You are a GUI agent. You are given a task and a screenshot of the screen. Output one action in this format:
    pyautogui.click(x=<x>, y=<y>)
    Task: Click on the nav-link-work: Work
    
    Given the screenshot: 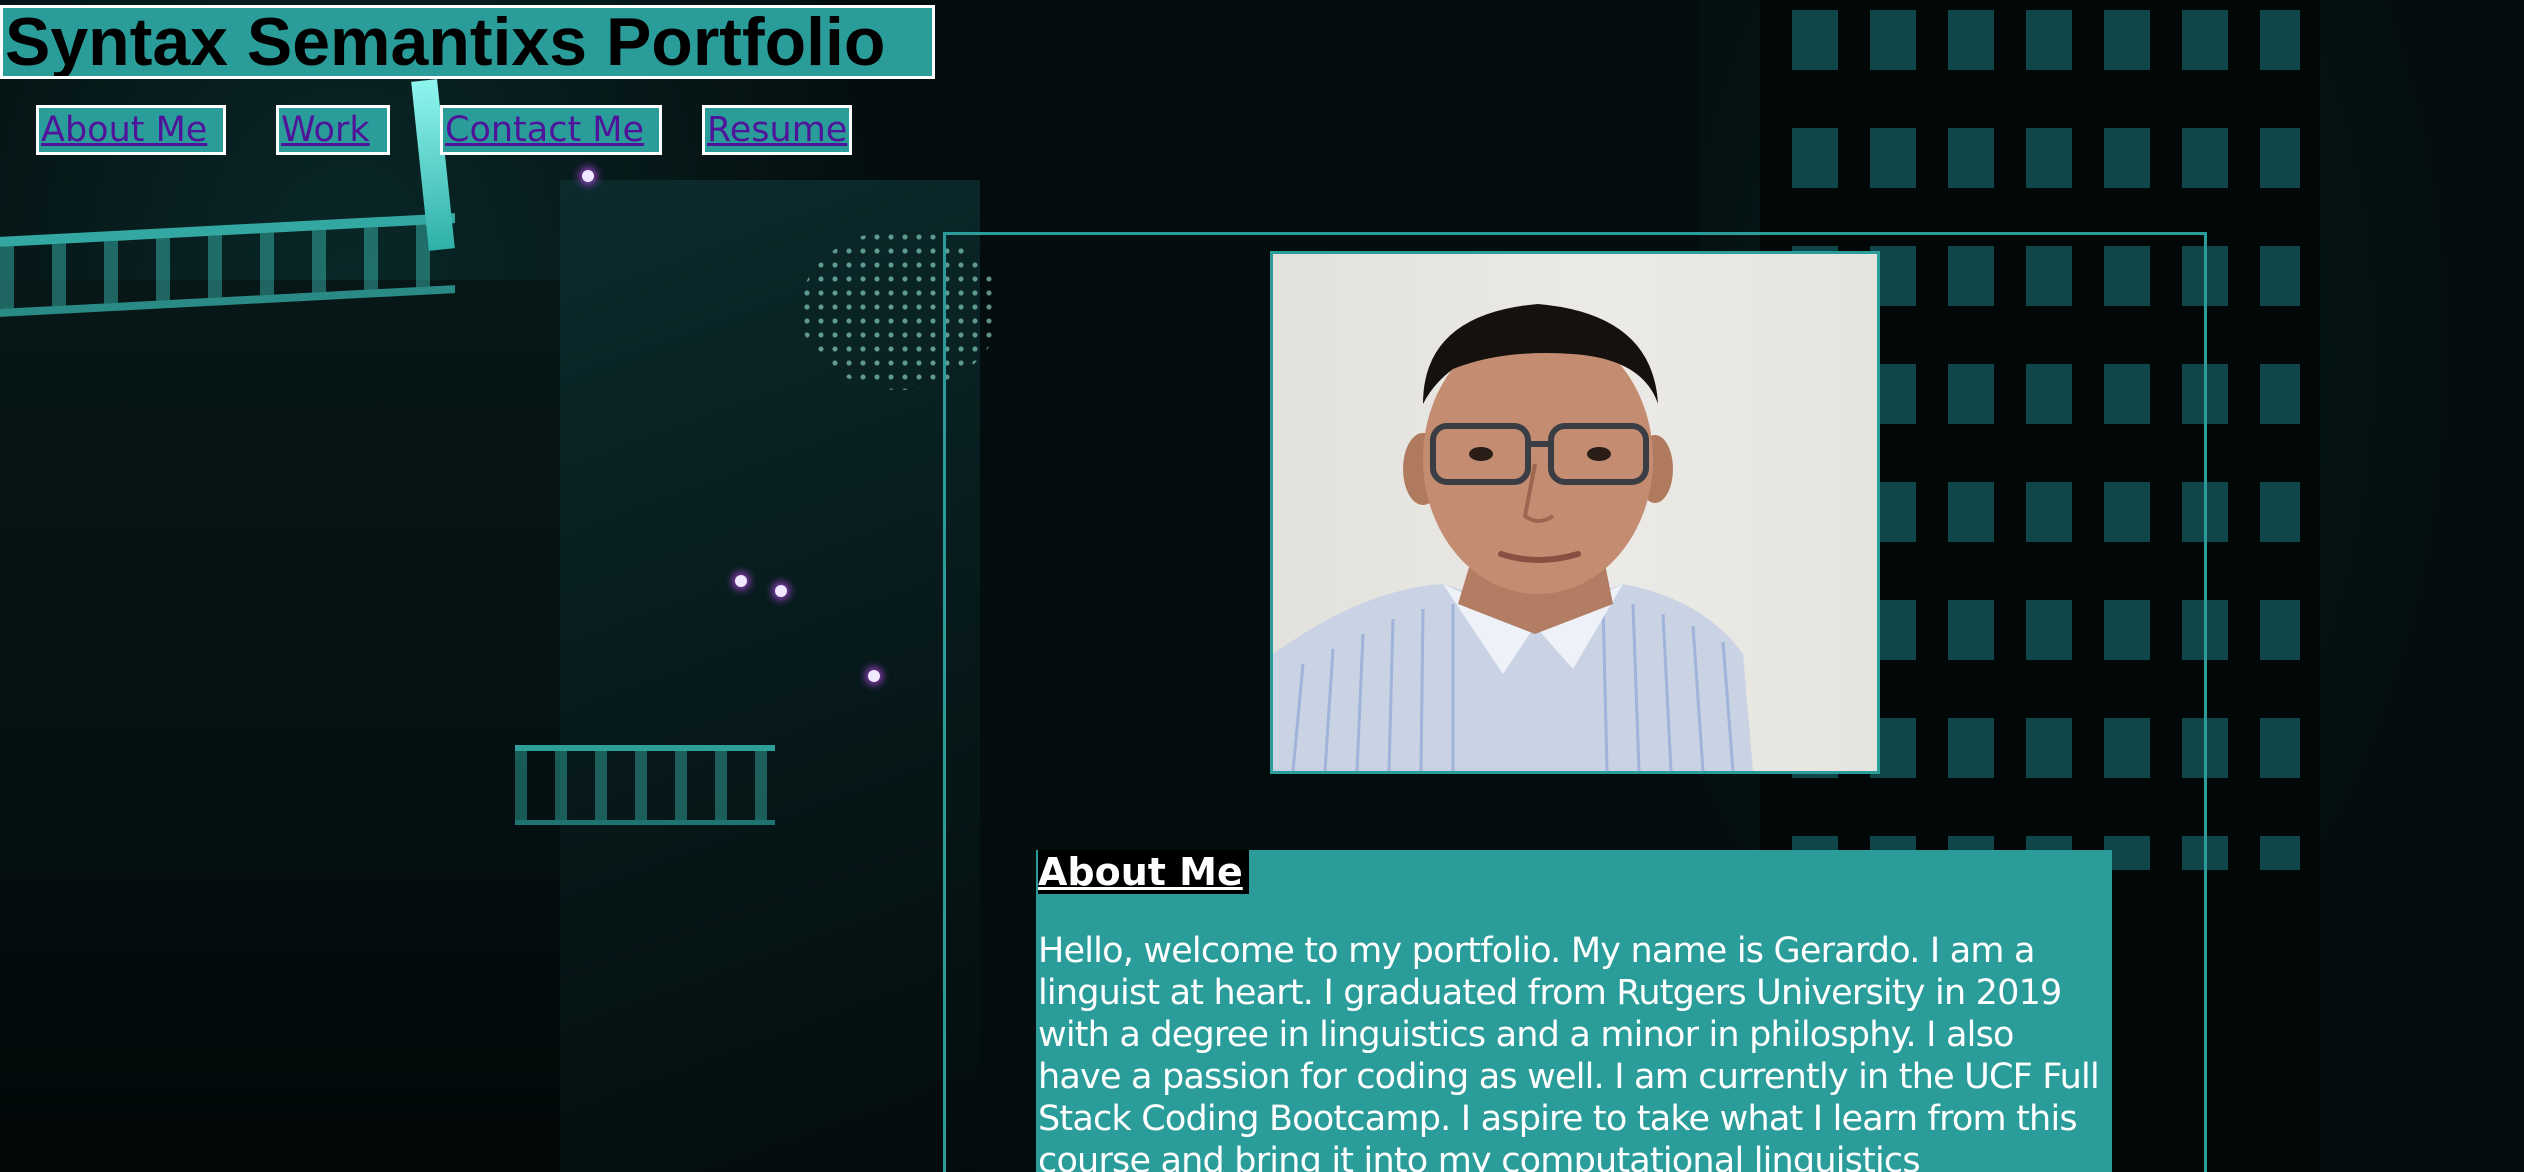 What is the action you would take?
    pyautogui.click(x=333, y=130)
    